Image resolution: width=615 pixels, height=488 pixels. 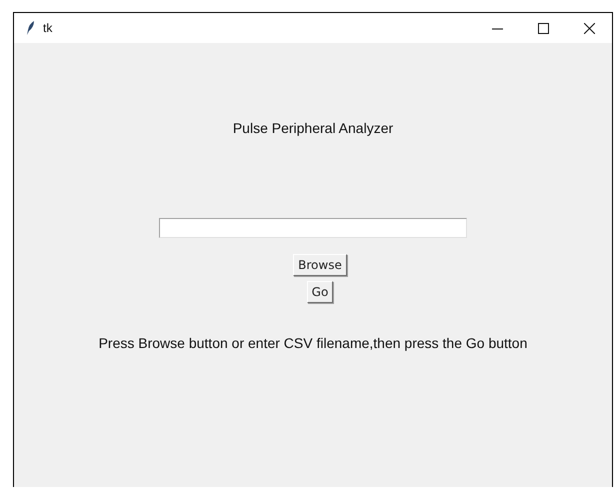 I want to click on instructions-text: Press Browse button or enter CSV filename,then press the Go button, so click(x=313, y=343).